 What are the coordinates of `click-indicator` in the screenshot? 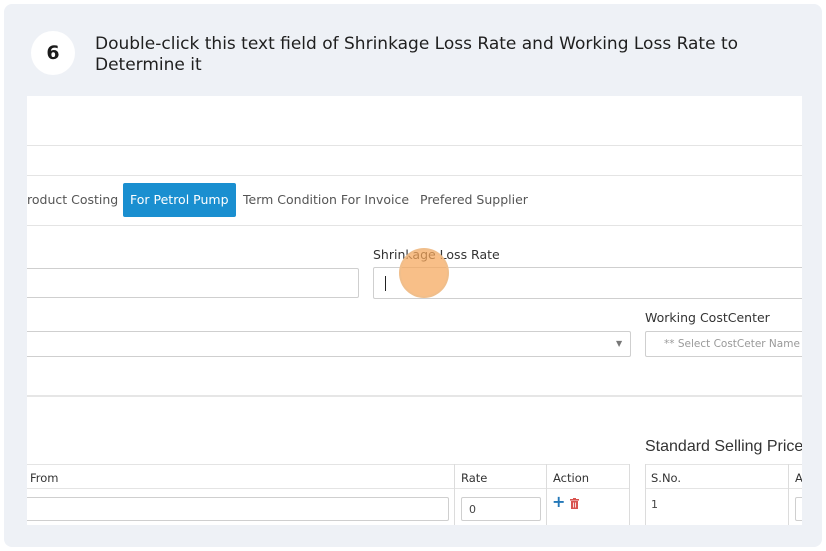 It's located at (424, 273).